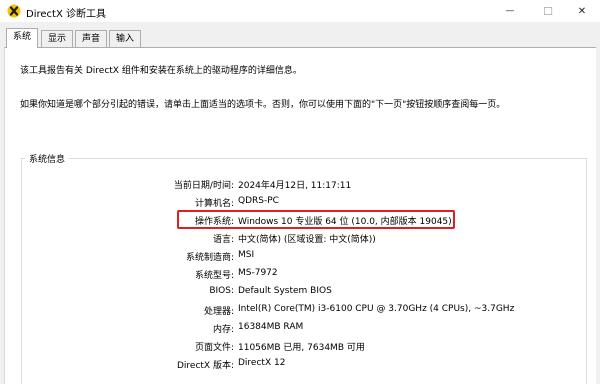  I want to click on info-row-bios: BIOS: Default System BIOS, so click(295, 293).